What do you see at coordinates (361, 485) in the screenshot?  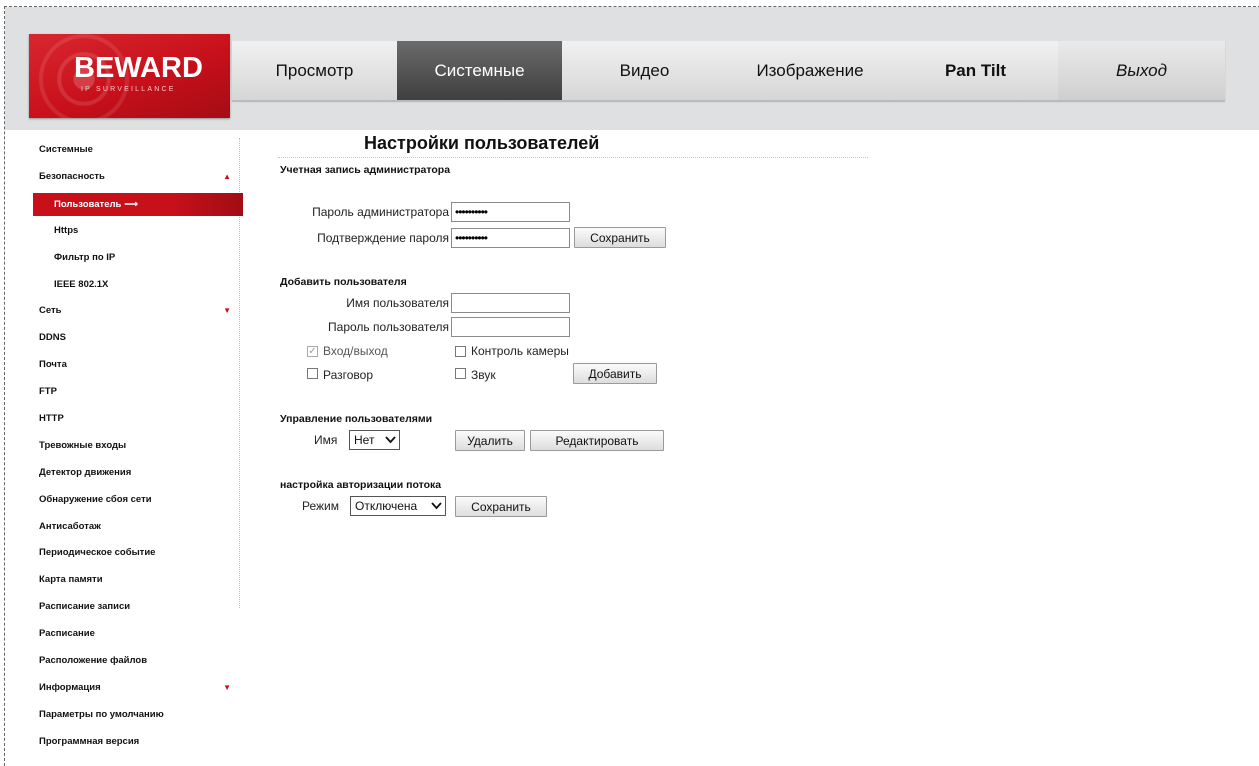 I see `stream-auth-section-title: настройка авторизации потока` at bounding box center [361, 485].